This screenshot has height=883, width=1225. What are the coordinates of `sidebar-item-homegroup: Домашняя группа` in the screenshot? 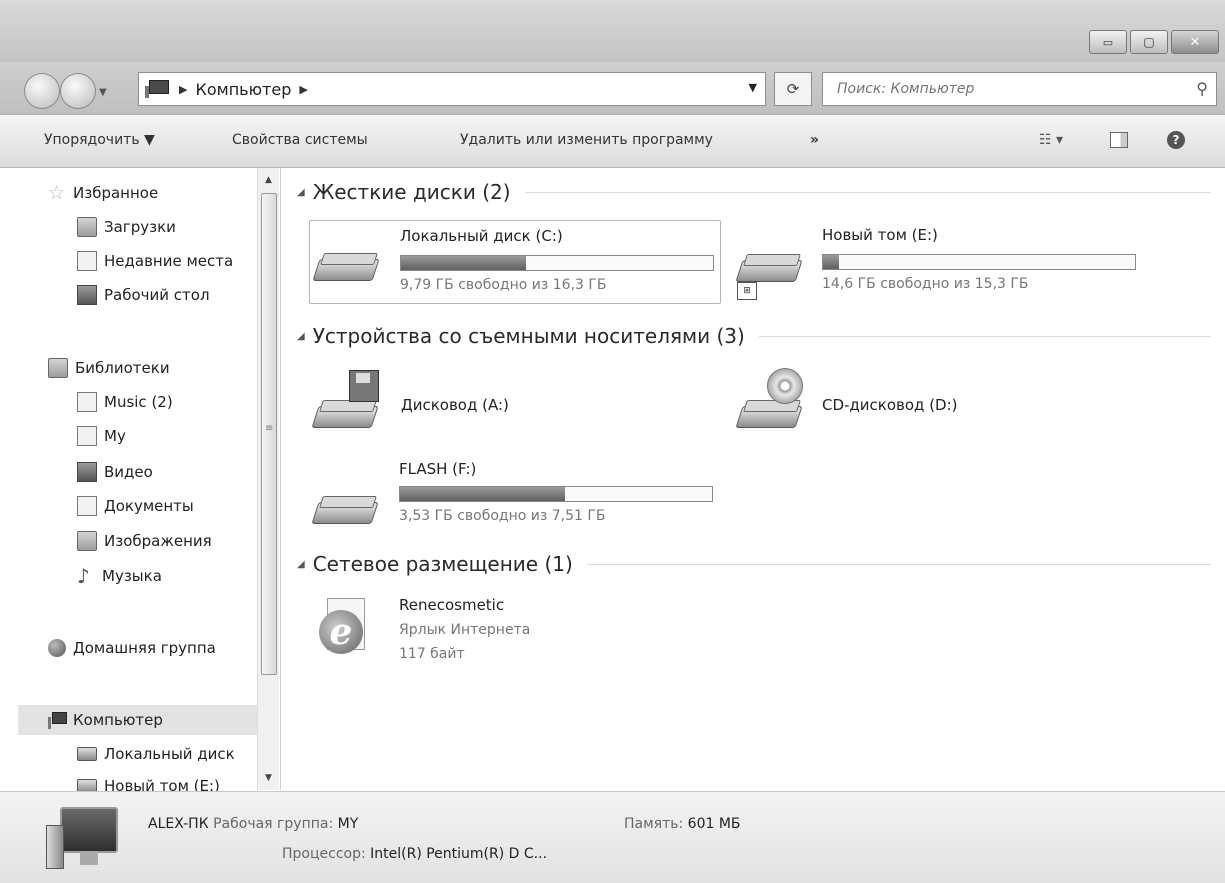 It's located at (129, 648).